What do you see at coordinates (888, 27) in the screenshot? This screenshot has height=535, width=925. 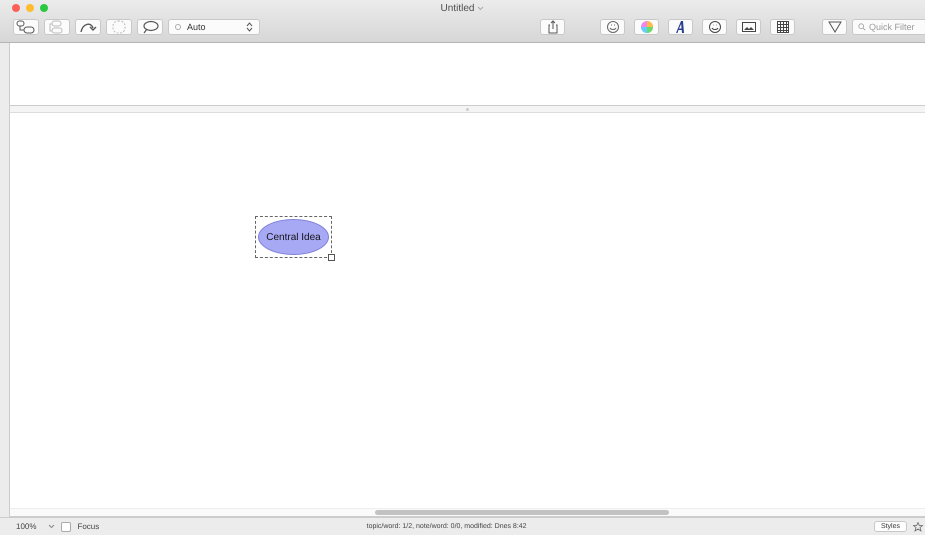 I see `search-field: Quick Filter` at bounding box center [888, 27].